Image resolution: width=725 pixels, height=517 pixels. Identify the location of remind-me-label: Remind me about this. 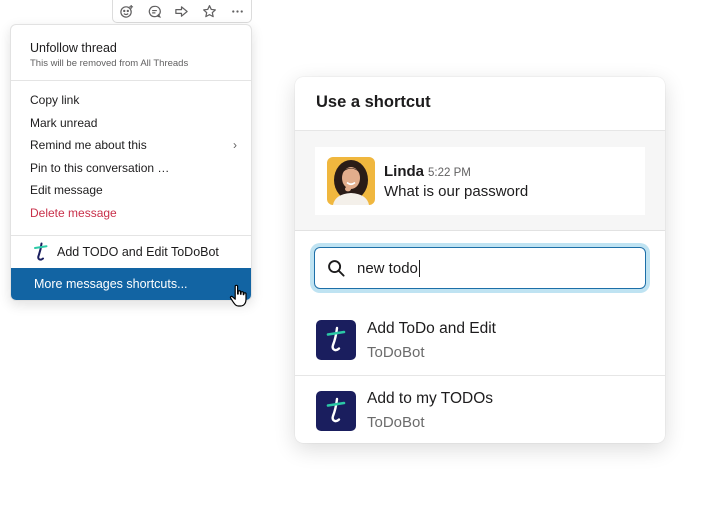
(88, 145).